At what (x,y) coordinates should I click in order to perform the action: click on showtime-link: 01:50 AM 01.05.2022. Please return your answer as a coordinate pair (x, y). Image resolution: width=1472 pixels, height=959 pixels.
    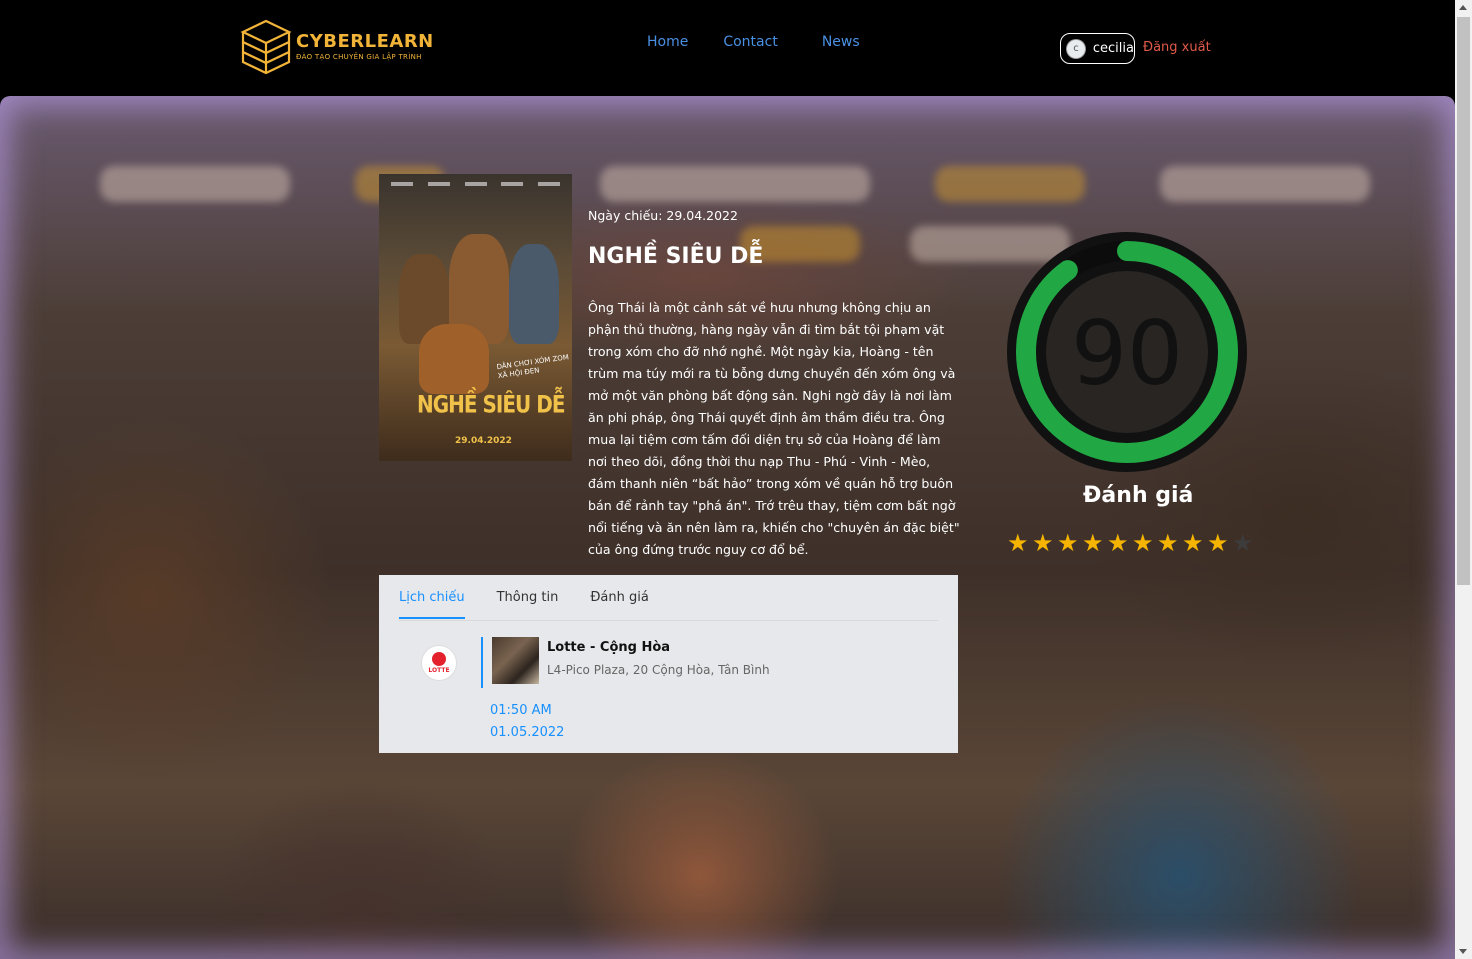
    Looking at the image, I should click on (527, 722).